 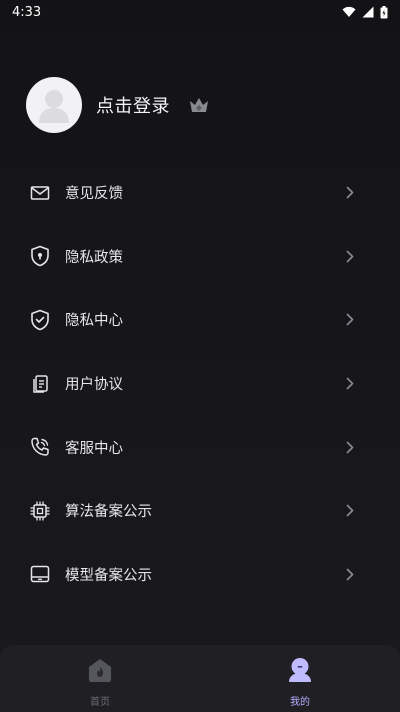 What do you see at coordinates (40, 256) in the screenshot?
I see `shield-lock-icon` at bounding box center [40, 256].